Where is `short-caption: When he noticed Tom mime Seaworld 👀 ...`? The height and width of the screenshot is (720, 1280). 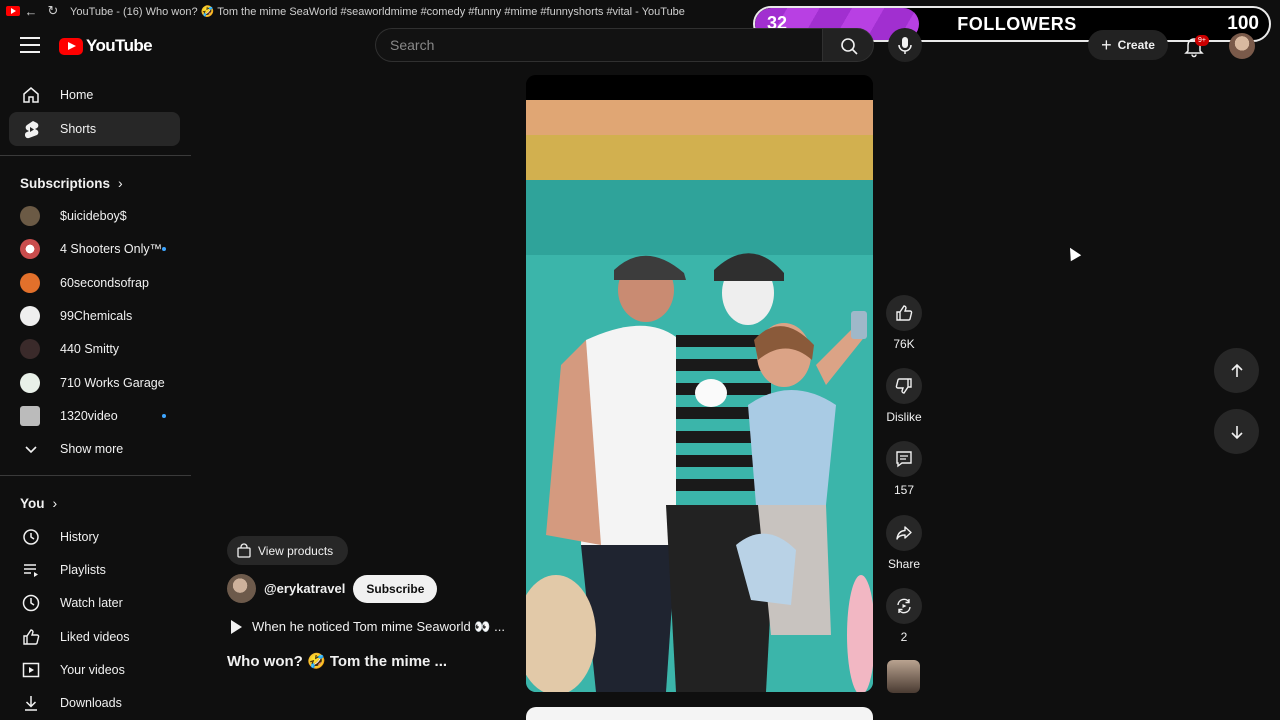
short-caption: When he noticed Tom mime Seaworld 👀 ... is located at coordinates (366, 627).